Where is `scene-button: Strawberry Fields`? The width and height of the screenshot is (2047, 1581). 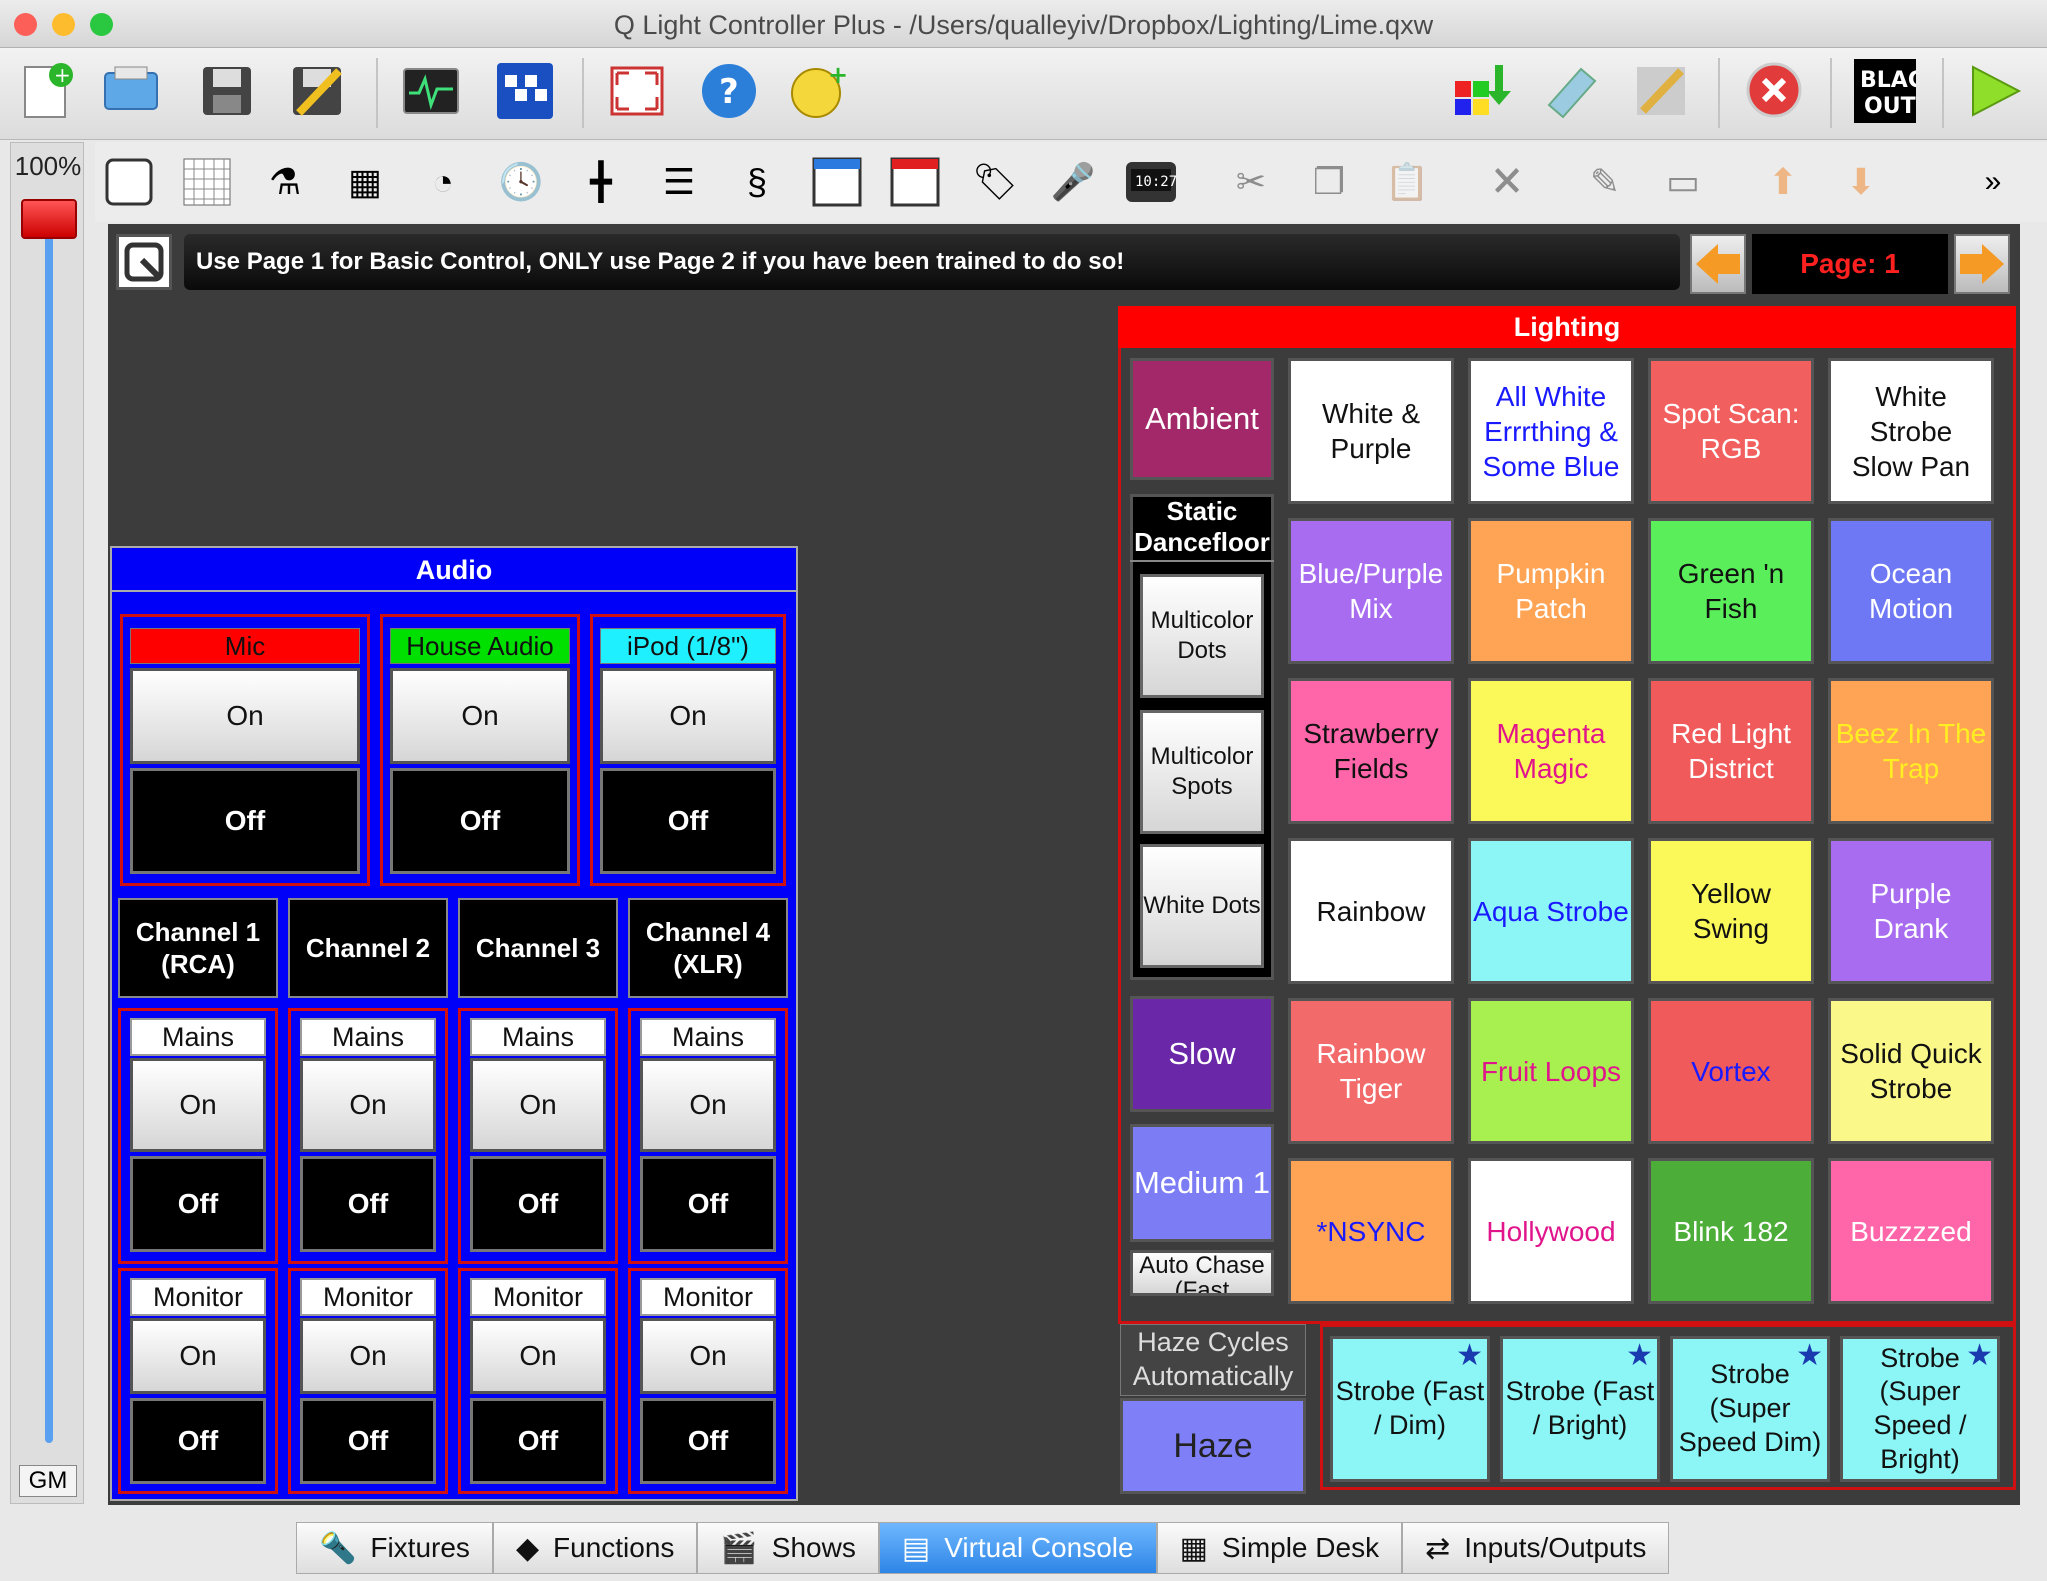
scene-button: Strawberry Fields is located at coordinates (1371, 751).